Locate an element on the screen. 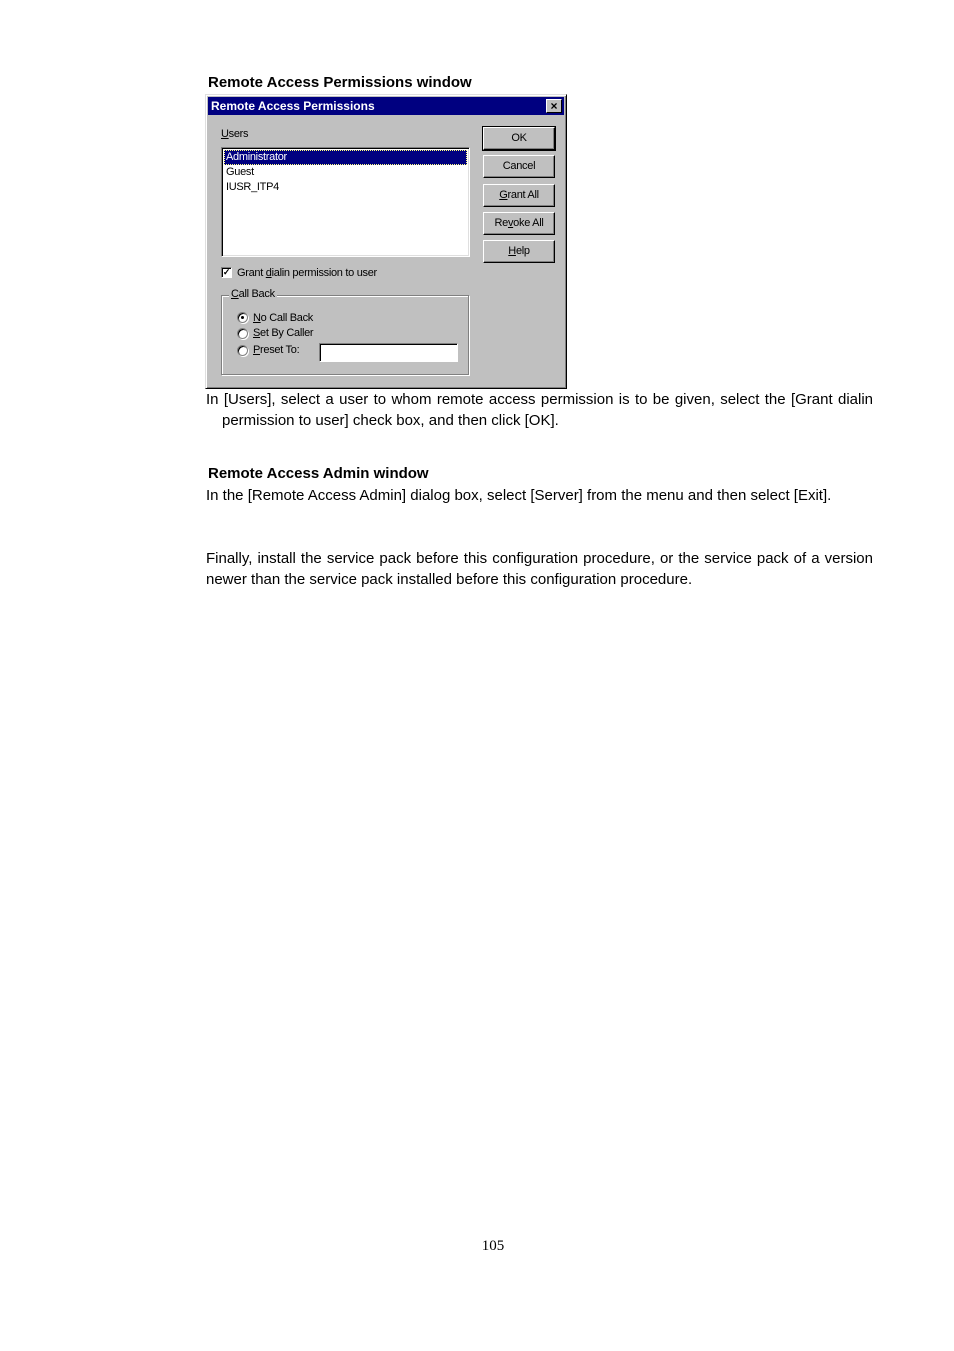  help-label: elp is located at coordinates (522, 251).